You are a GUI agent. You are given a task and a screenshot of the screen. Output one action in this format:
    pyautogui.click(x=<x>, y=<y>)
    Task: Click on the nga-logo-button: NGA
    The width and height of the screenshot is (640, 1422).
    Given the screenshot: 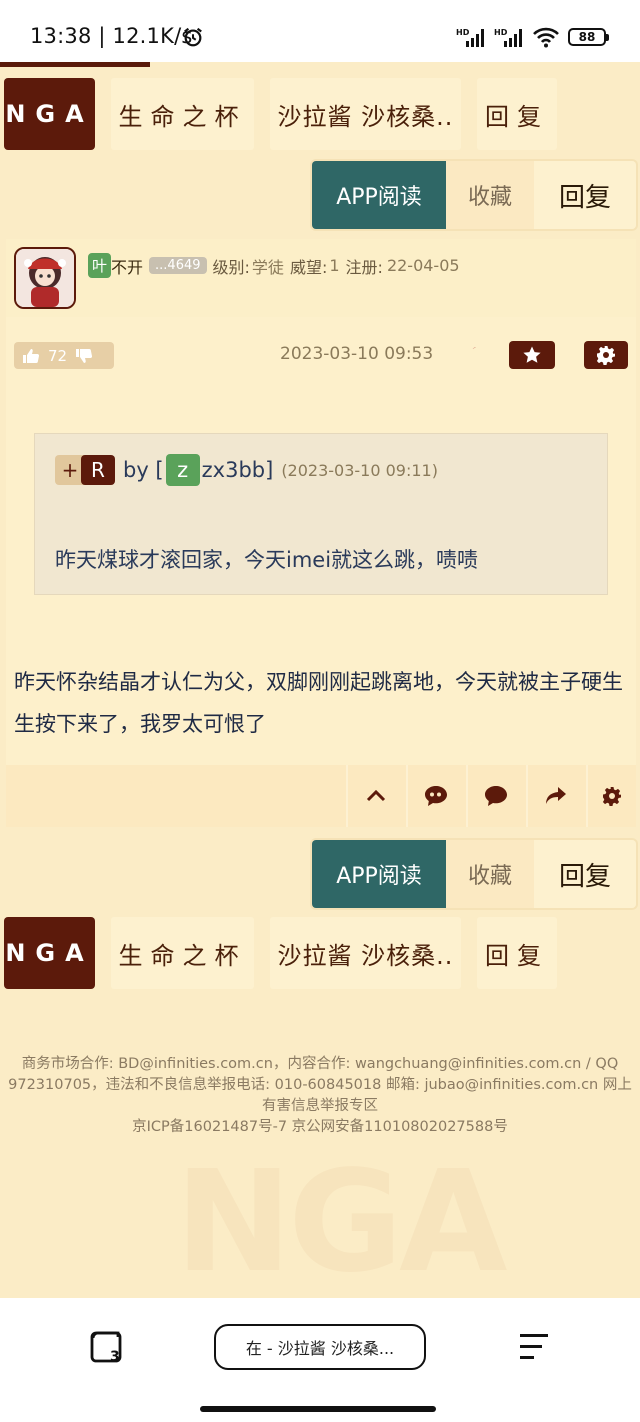 What is the action you would take?
    pyautogui.click(x=49, y=114)
    